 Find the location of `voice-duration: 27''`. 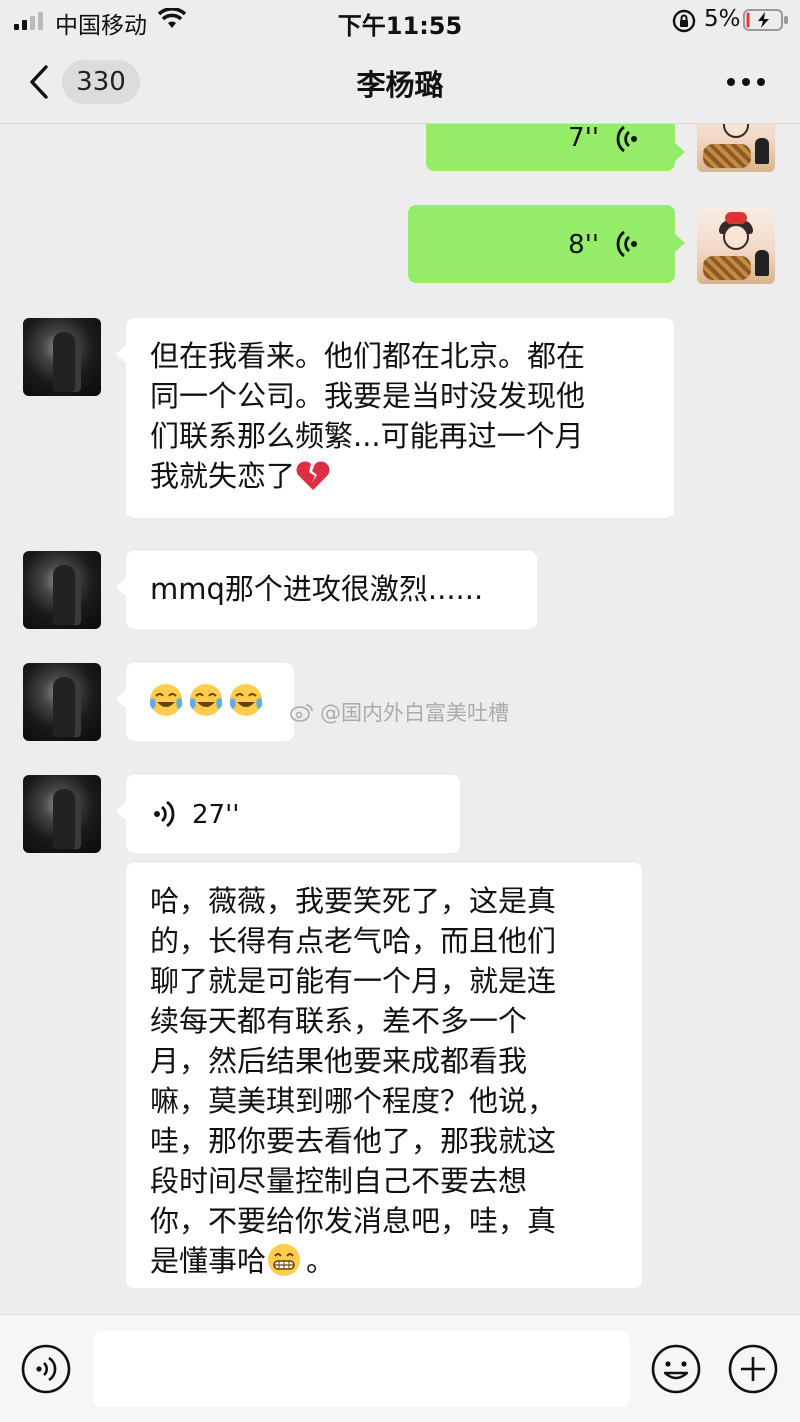

voice-duration: 27'' is located at coordinates (216, 815).